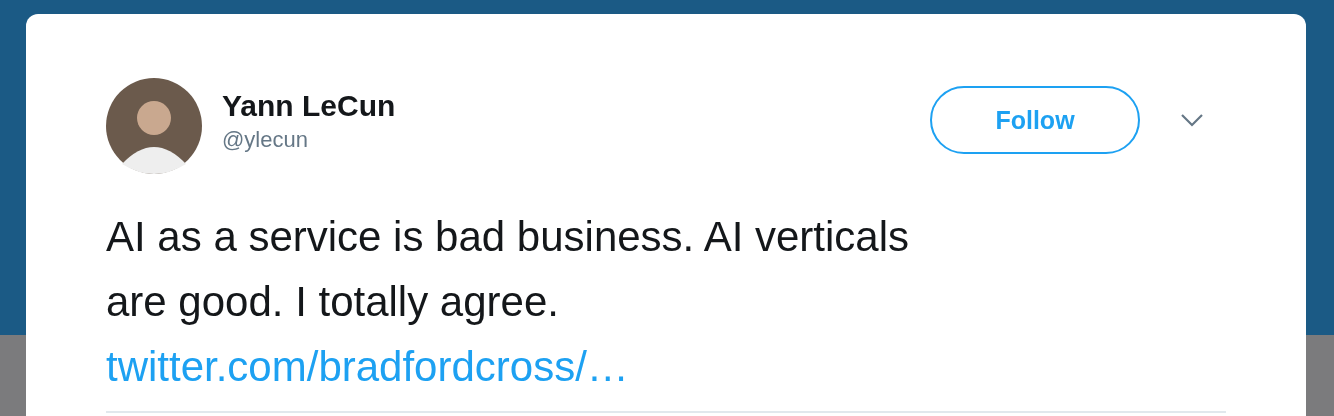 The image size is (1334, 416). Describe the element at coordinates (576, 140) in the screenshot. I see `author-handle: @ylecun` at that location.